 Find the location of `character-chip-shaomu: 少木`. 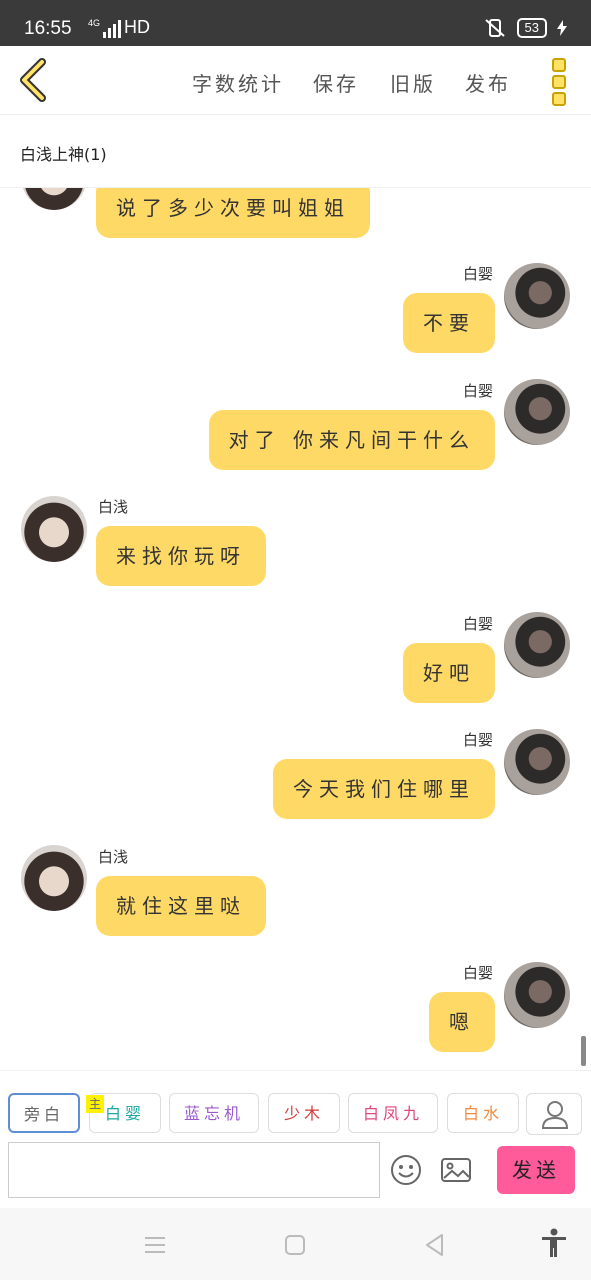

character-chip-shaomu: 少木 is located at coordinates (304, 1113).